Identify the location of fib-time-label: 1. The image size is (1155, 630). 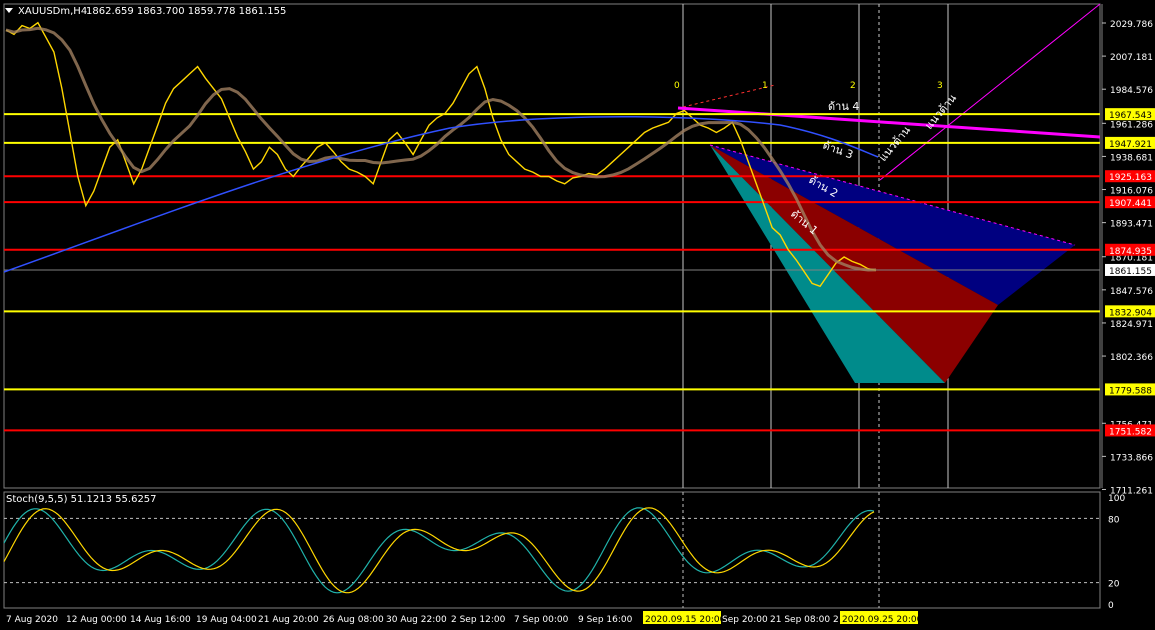
(765, 86).